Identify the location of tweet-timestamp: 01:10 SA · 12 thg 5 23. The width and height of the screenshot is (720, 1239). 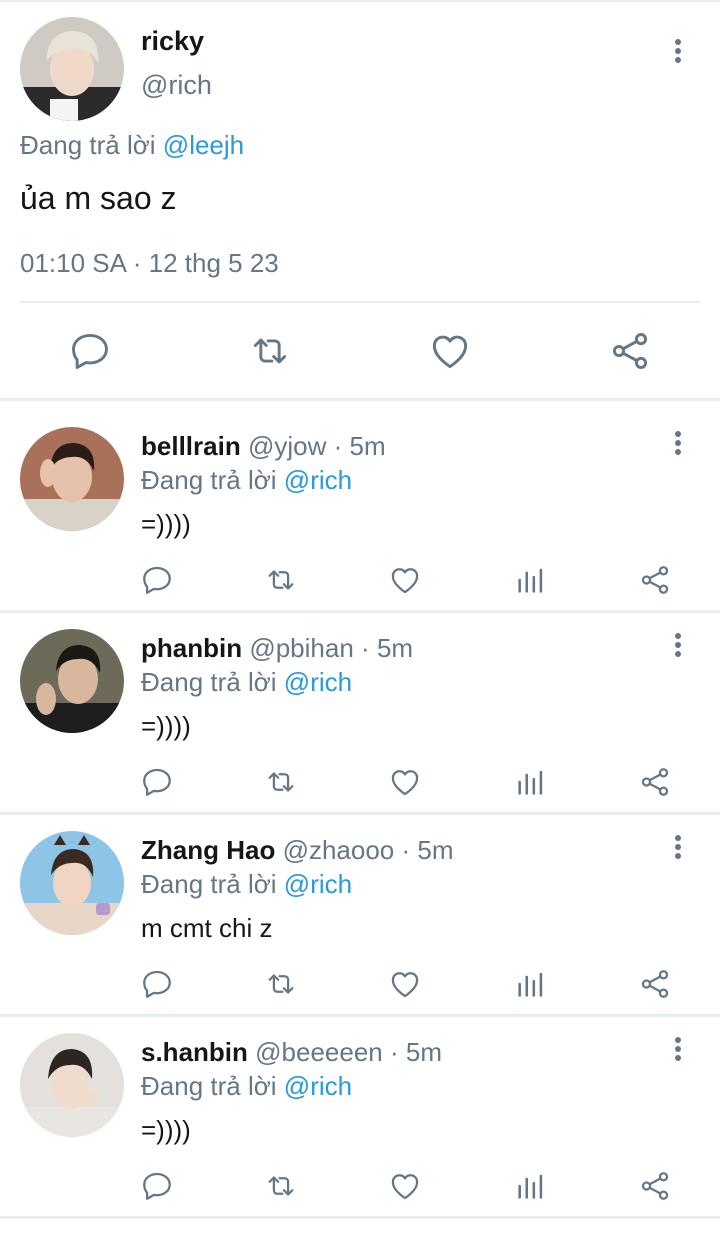
(149, 263).